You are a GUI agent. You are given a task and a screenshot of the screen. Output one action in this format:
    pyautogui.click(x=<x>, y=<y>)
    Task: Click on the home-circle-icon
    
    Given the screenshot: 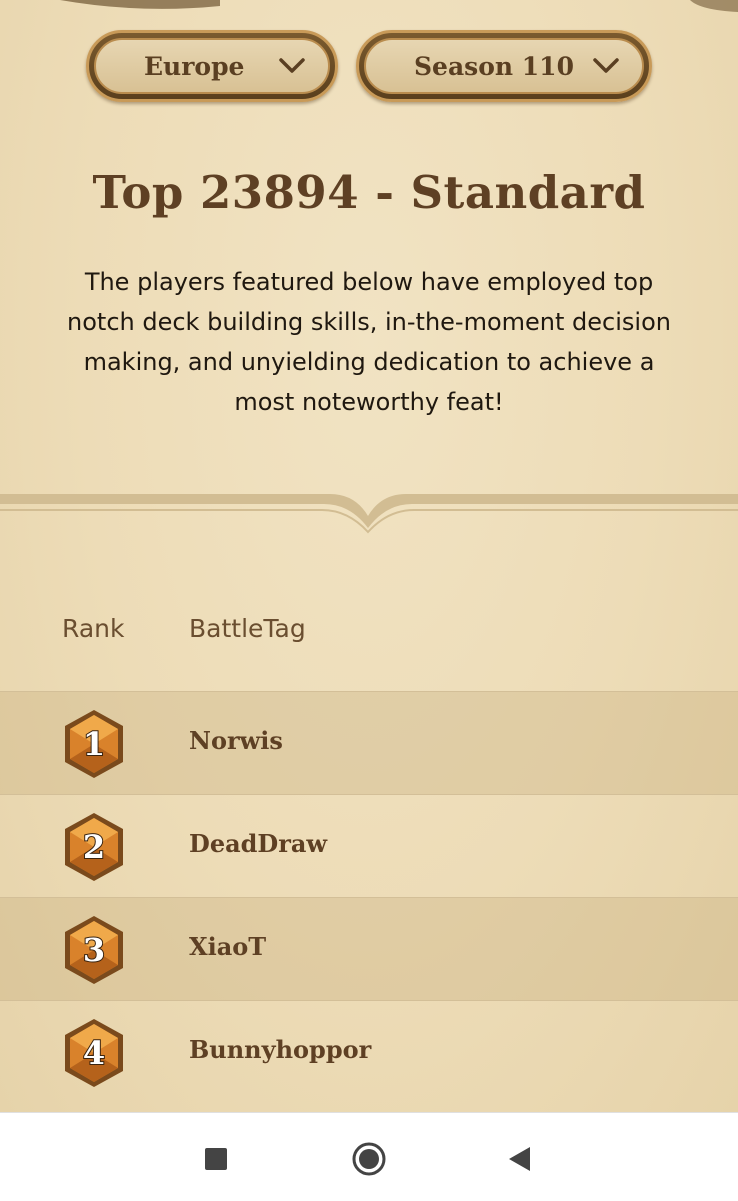 What is the action you would take?
    pyautogui.click(x=369, y=1159)
    